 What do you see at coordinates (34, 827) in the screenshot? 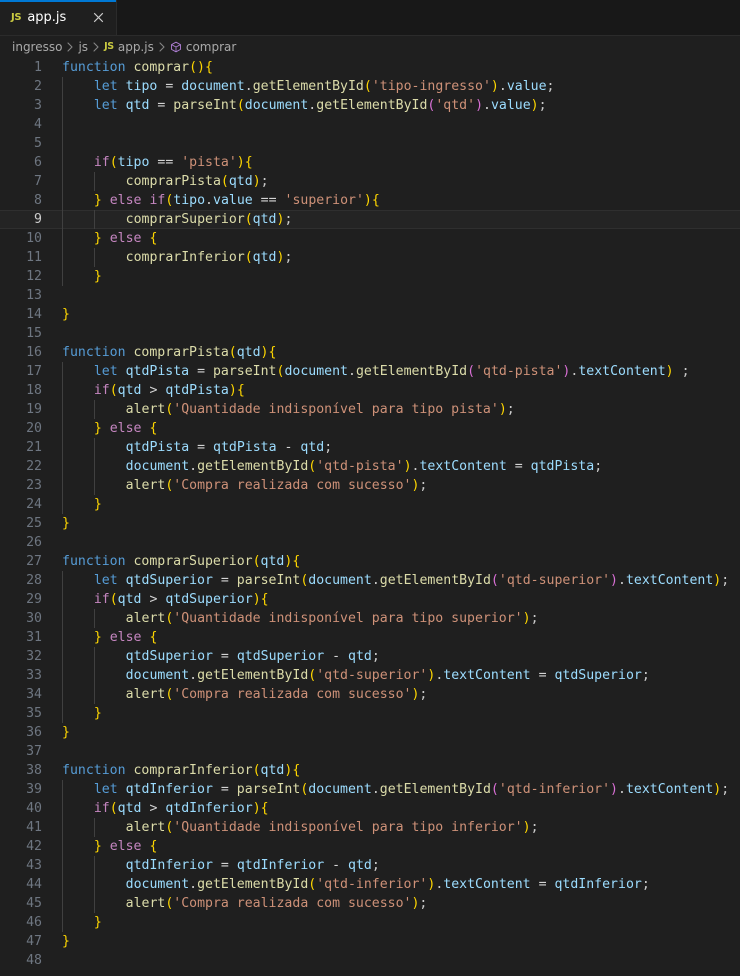
I see `line-number: 41` at bounding box center [34, 827].